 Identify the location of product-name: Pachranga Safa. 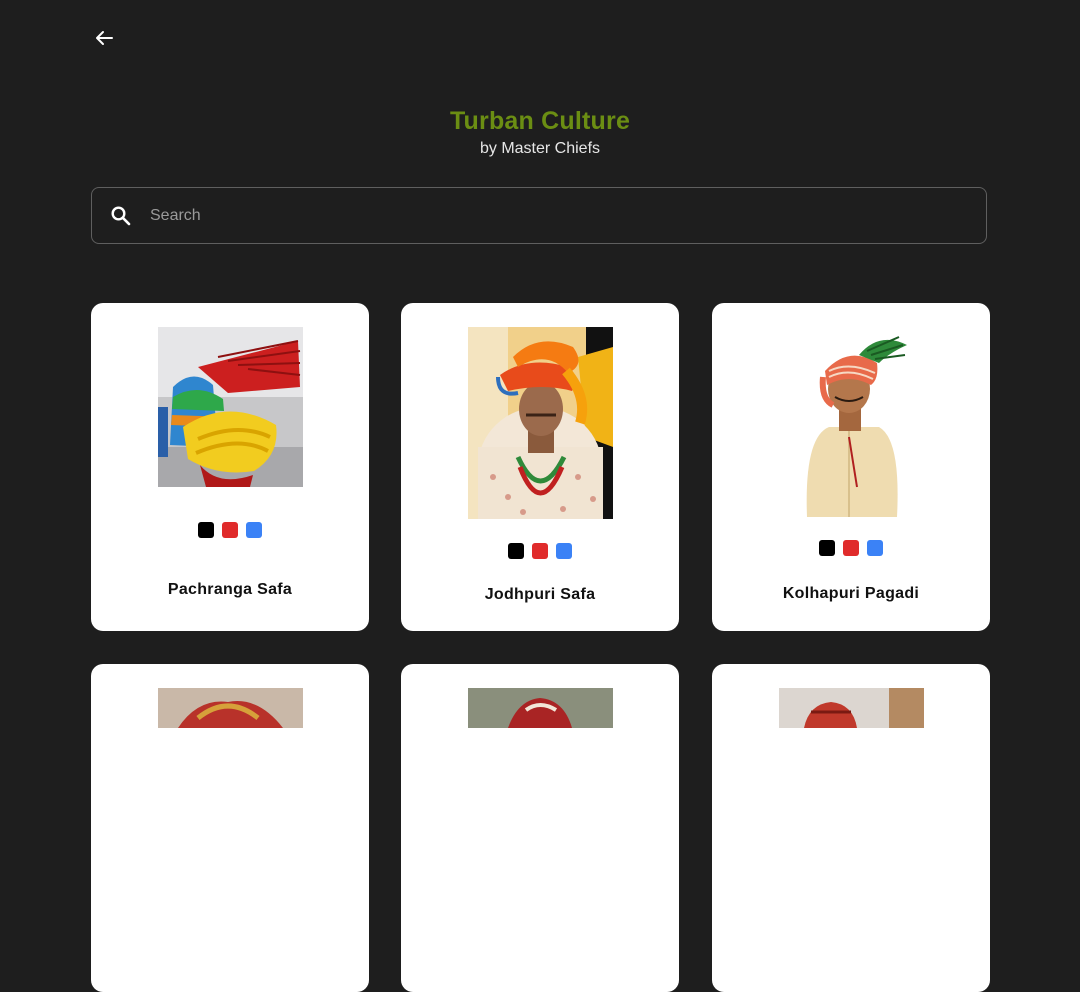
(230, 589).